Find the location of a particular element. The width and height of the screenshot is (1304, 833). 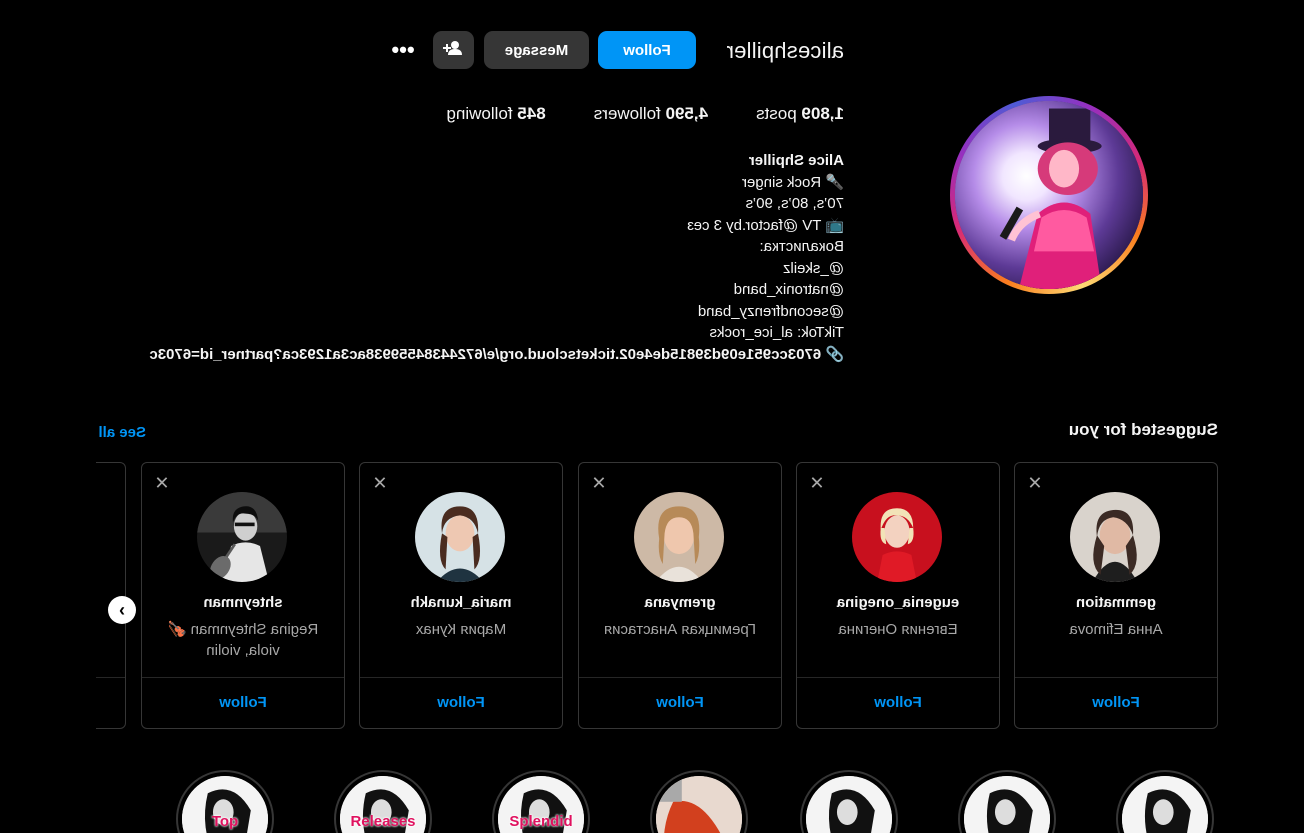

suggestion-card: ✕ eugenia_onegina Евгения Онегина Follow is located at coordinates (898, 595).